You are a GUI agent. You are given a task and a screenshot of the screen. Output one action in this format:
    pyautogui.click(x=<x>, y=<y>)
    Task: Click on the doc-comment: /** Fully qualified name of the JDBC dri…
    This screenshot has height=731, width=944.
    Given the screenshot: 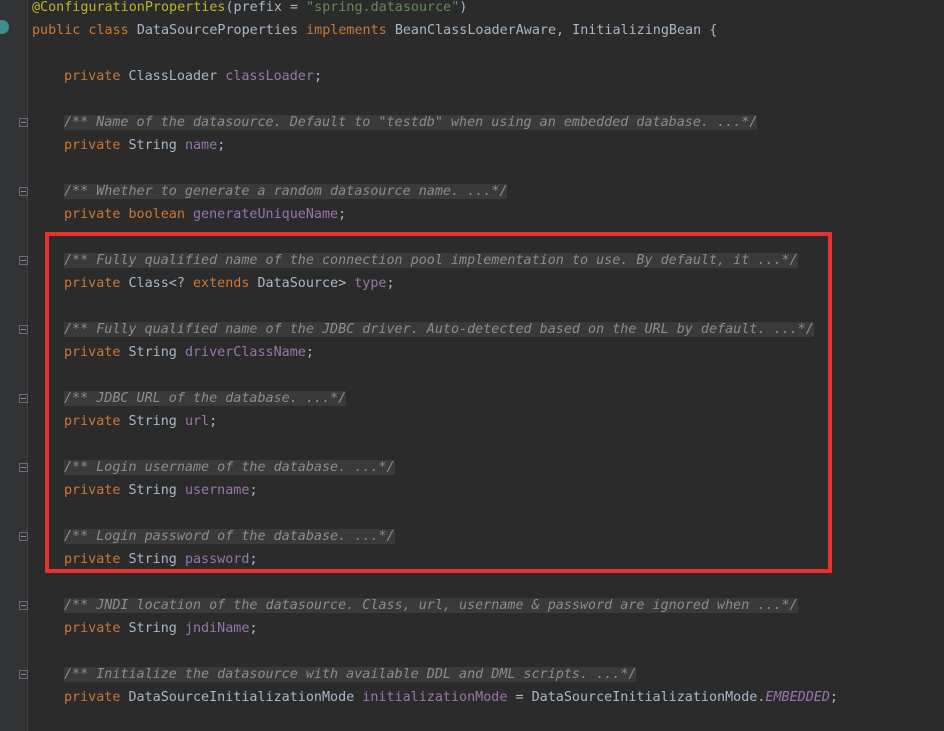 What is the action you would take?
    pyautogui.click(x=439, y=329)
    